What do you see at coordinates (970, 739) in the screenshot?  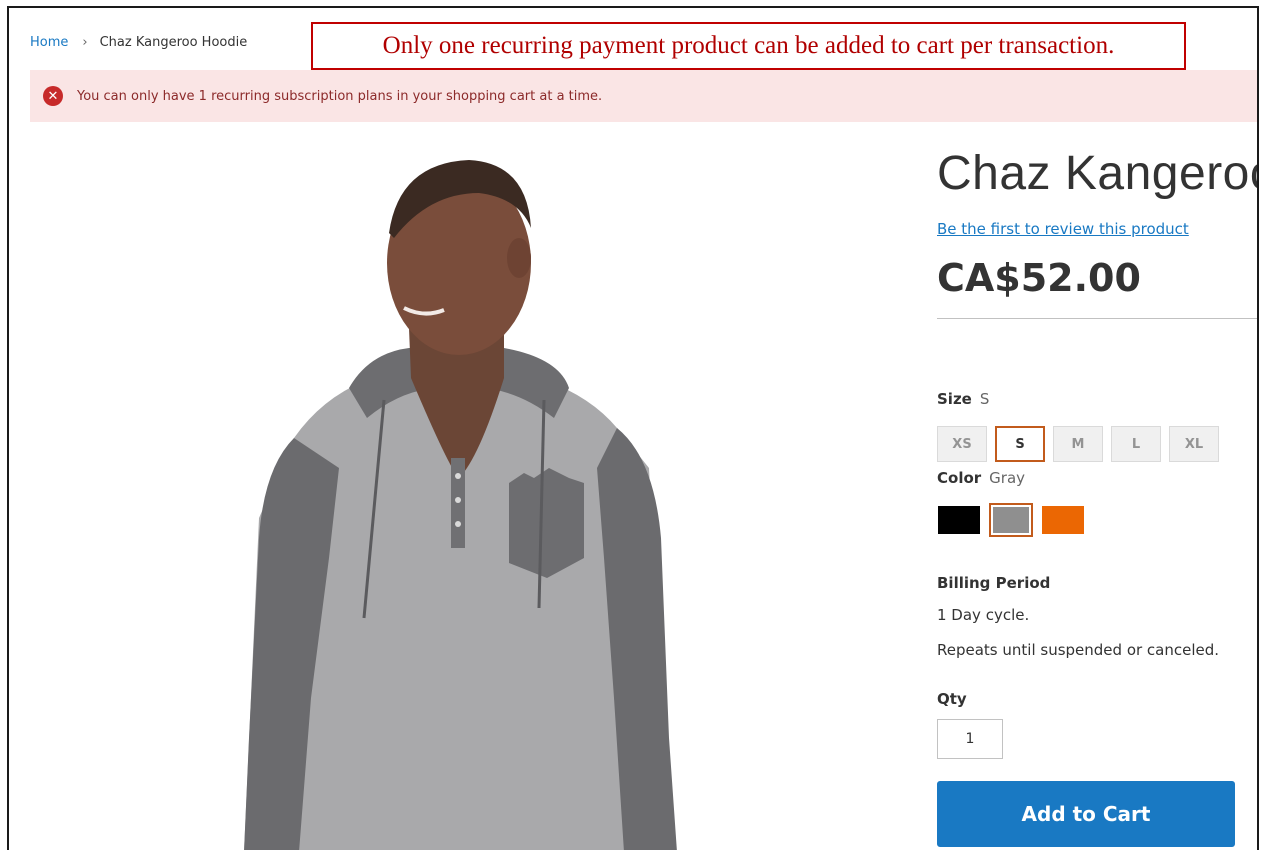 I see `qty-input` at bounding box center [970, 739].